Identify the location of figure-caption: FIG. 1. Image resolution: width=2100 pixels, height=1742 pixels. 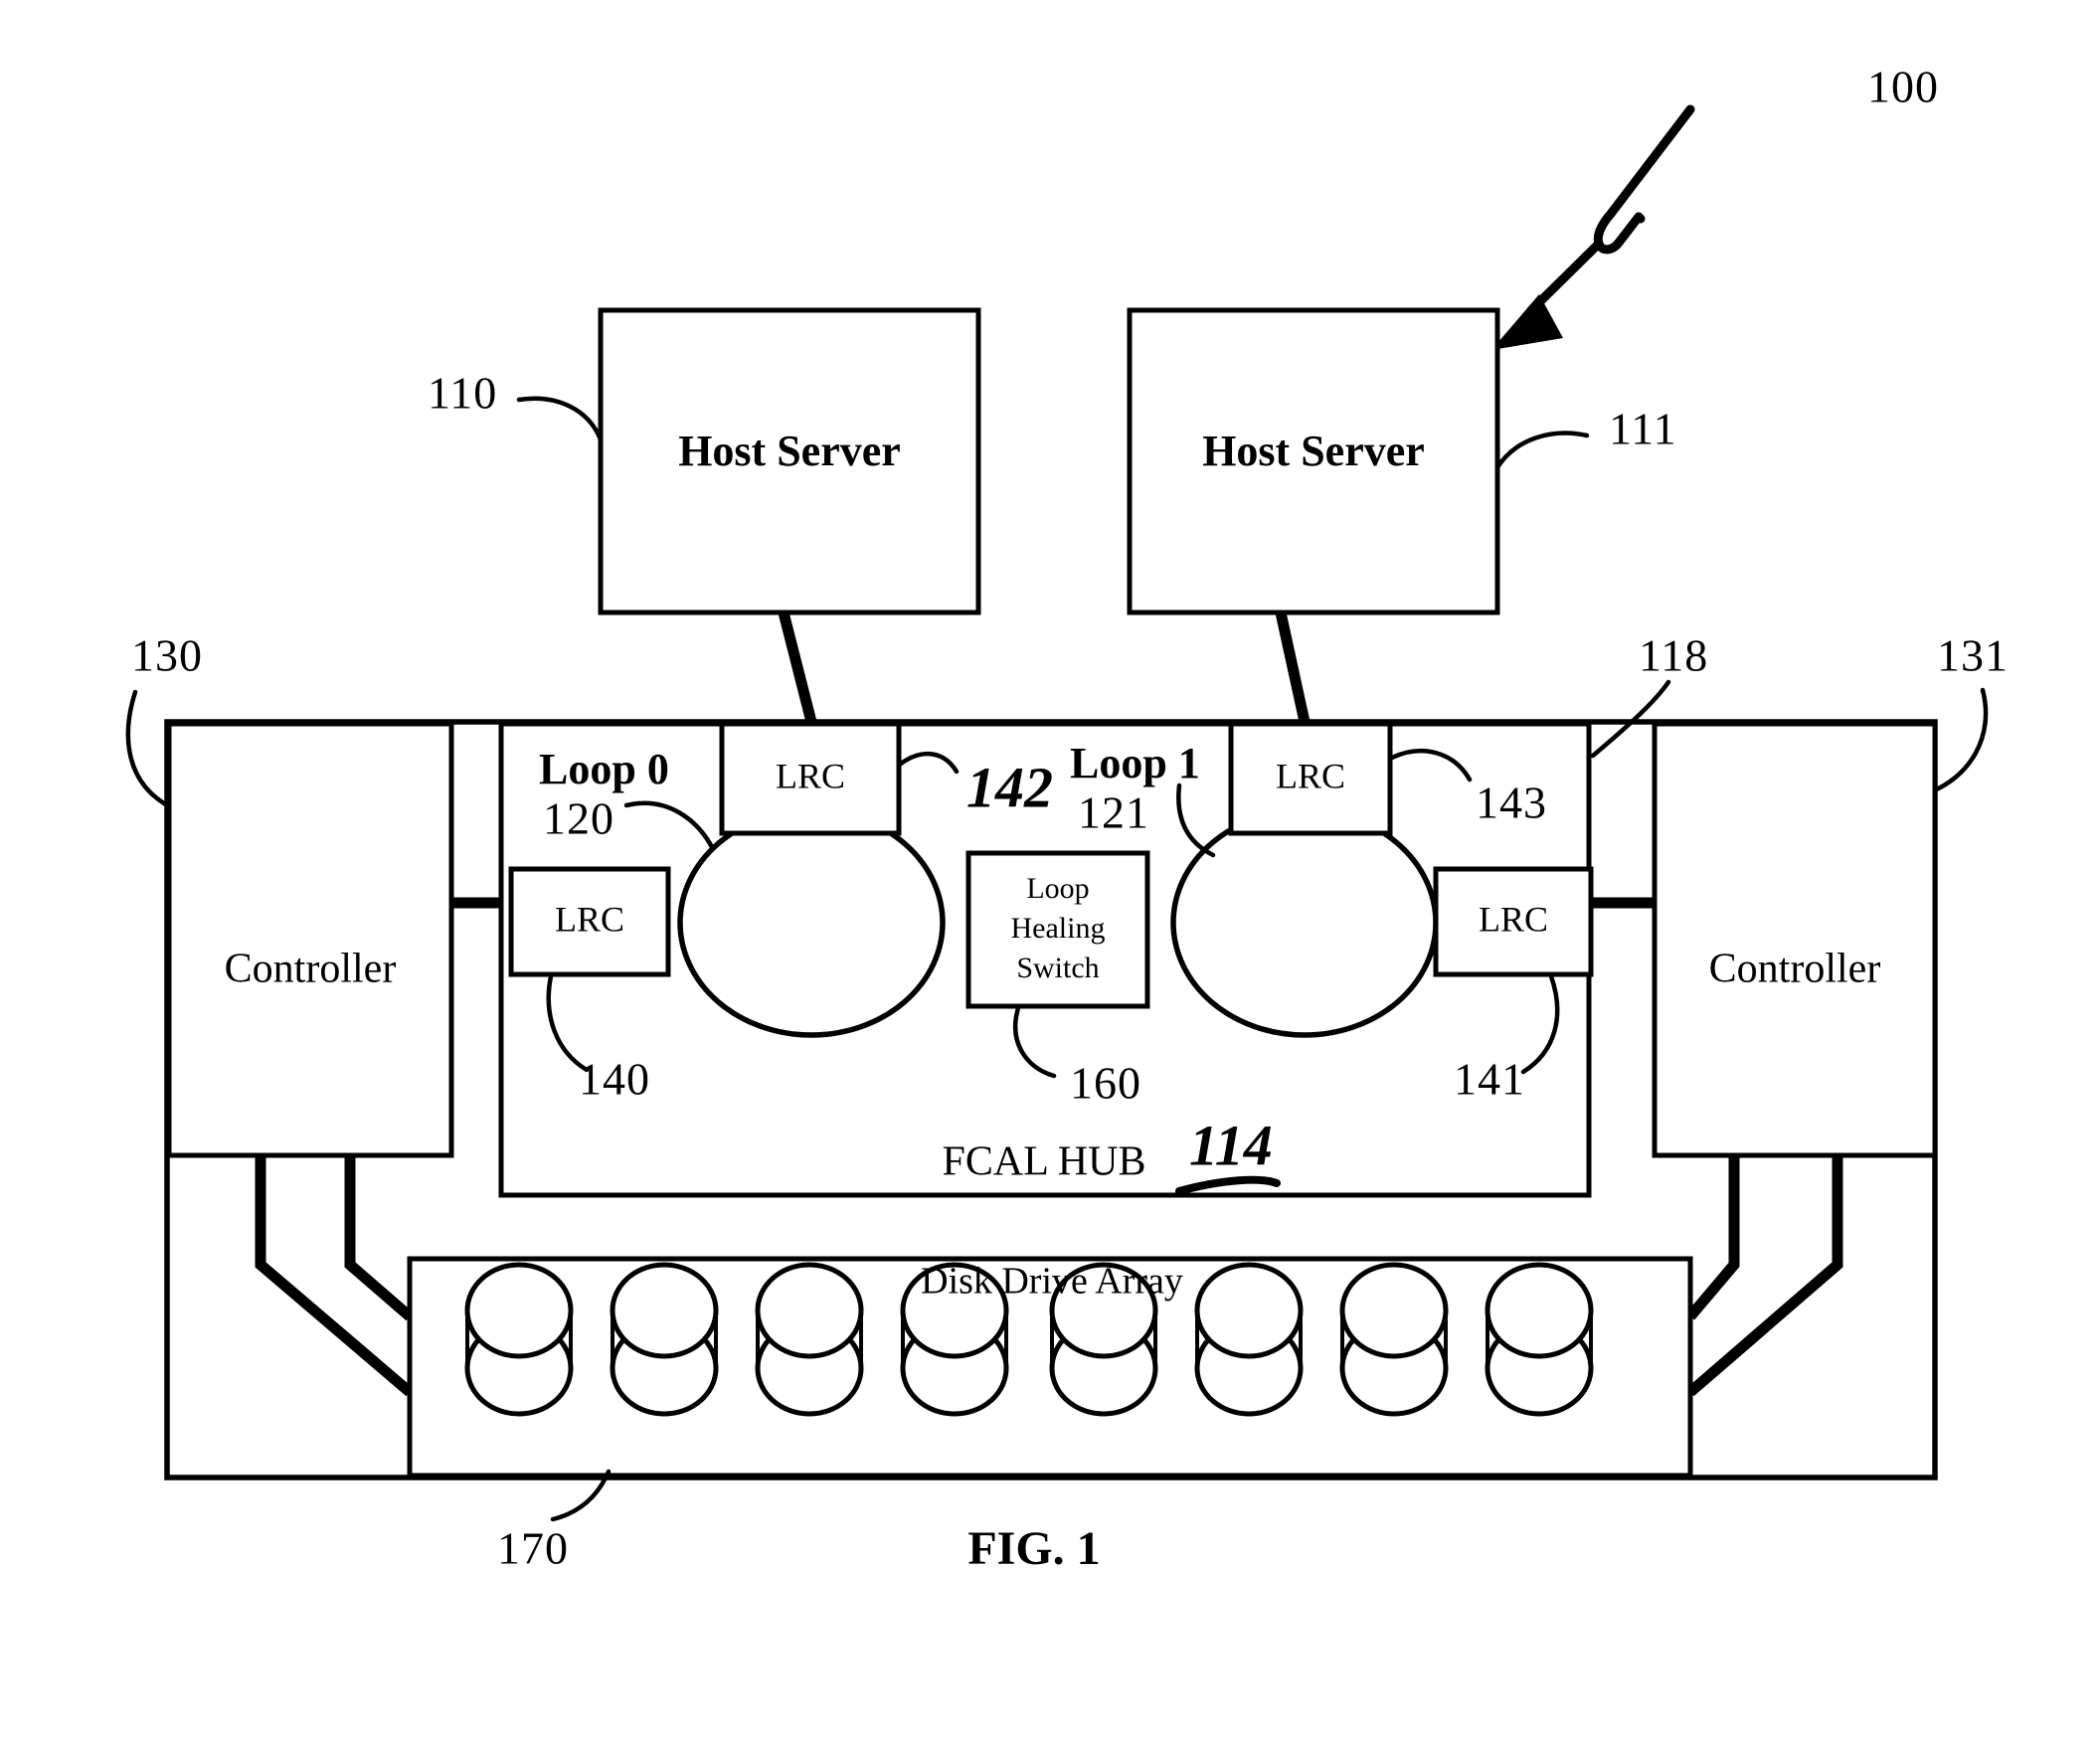
(1033, 1548).